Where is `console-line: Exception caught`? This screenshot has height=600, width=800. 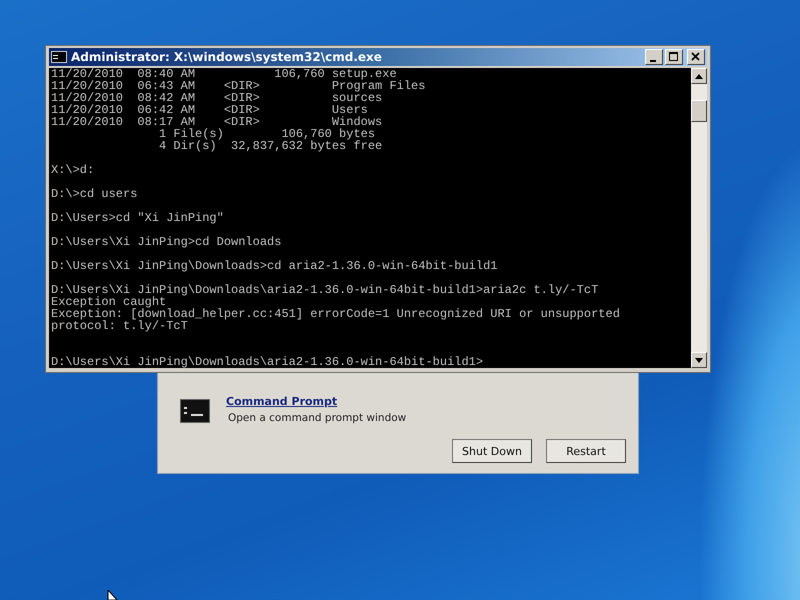 console-line: Exception caught is located at coordinates (108, 302).